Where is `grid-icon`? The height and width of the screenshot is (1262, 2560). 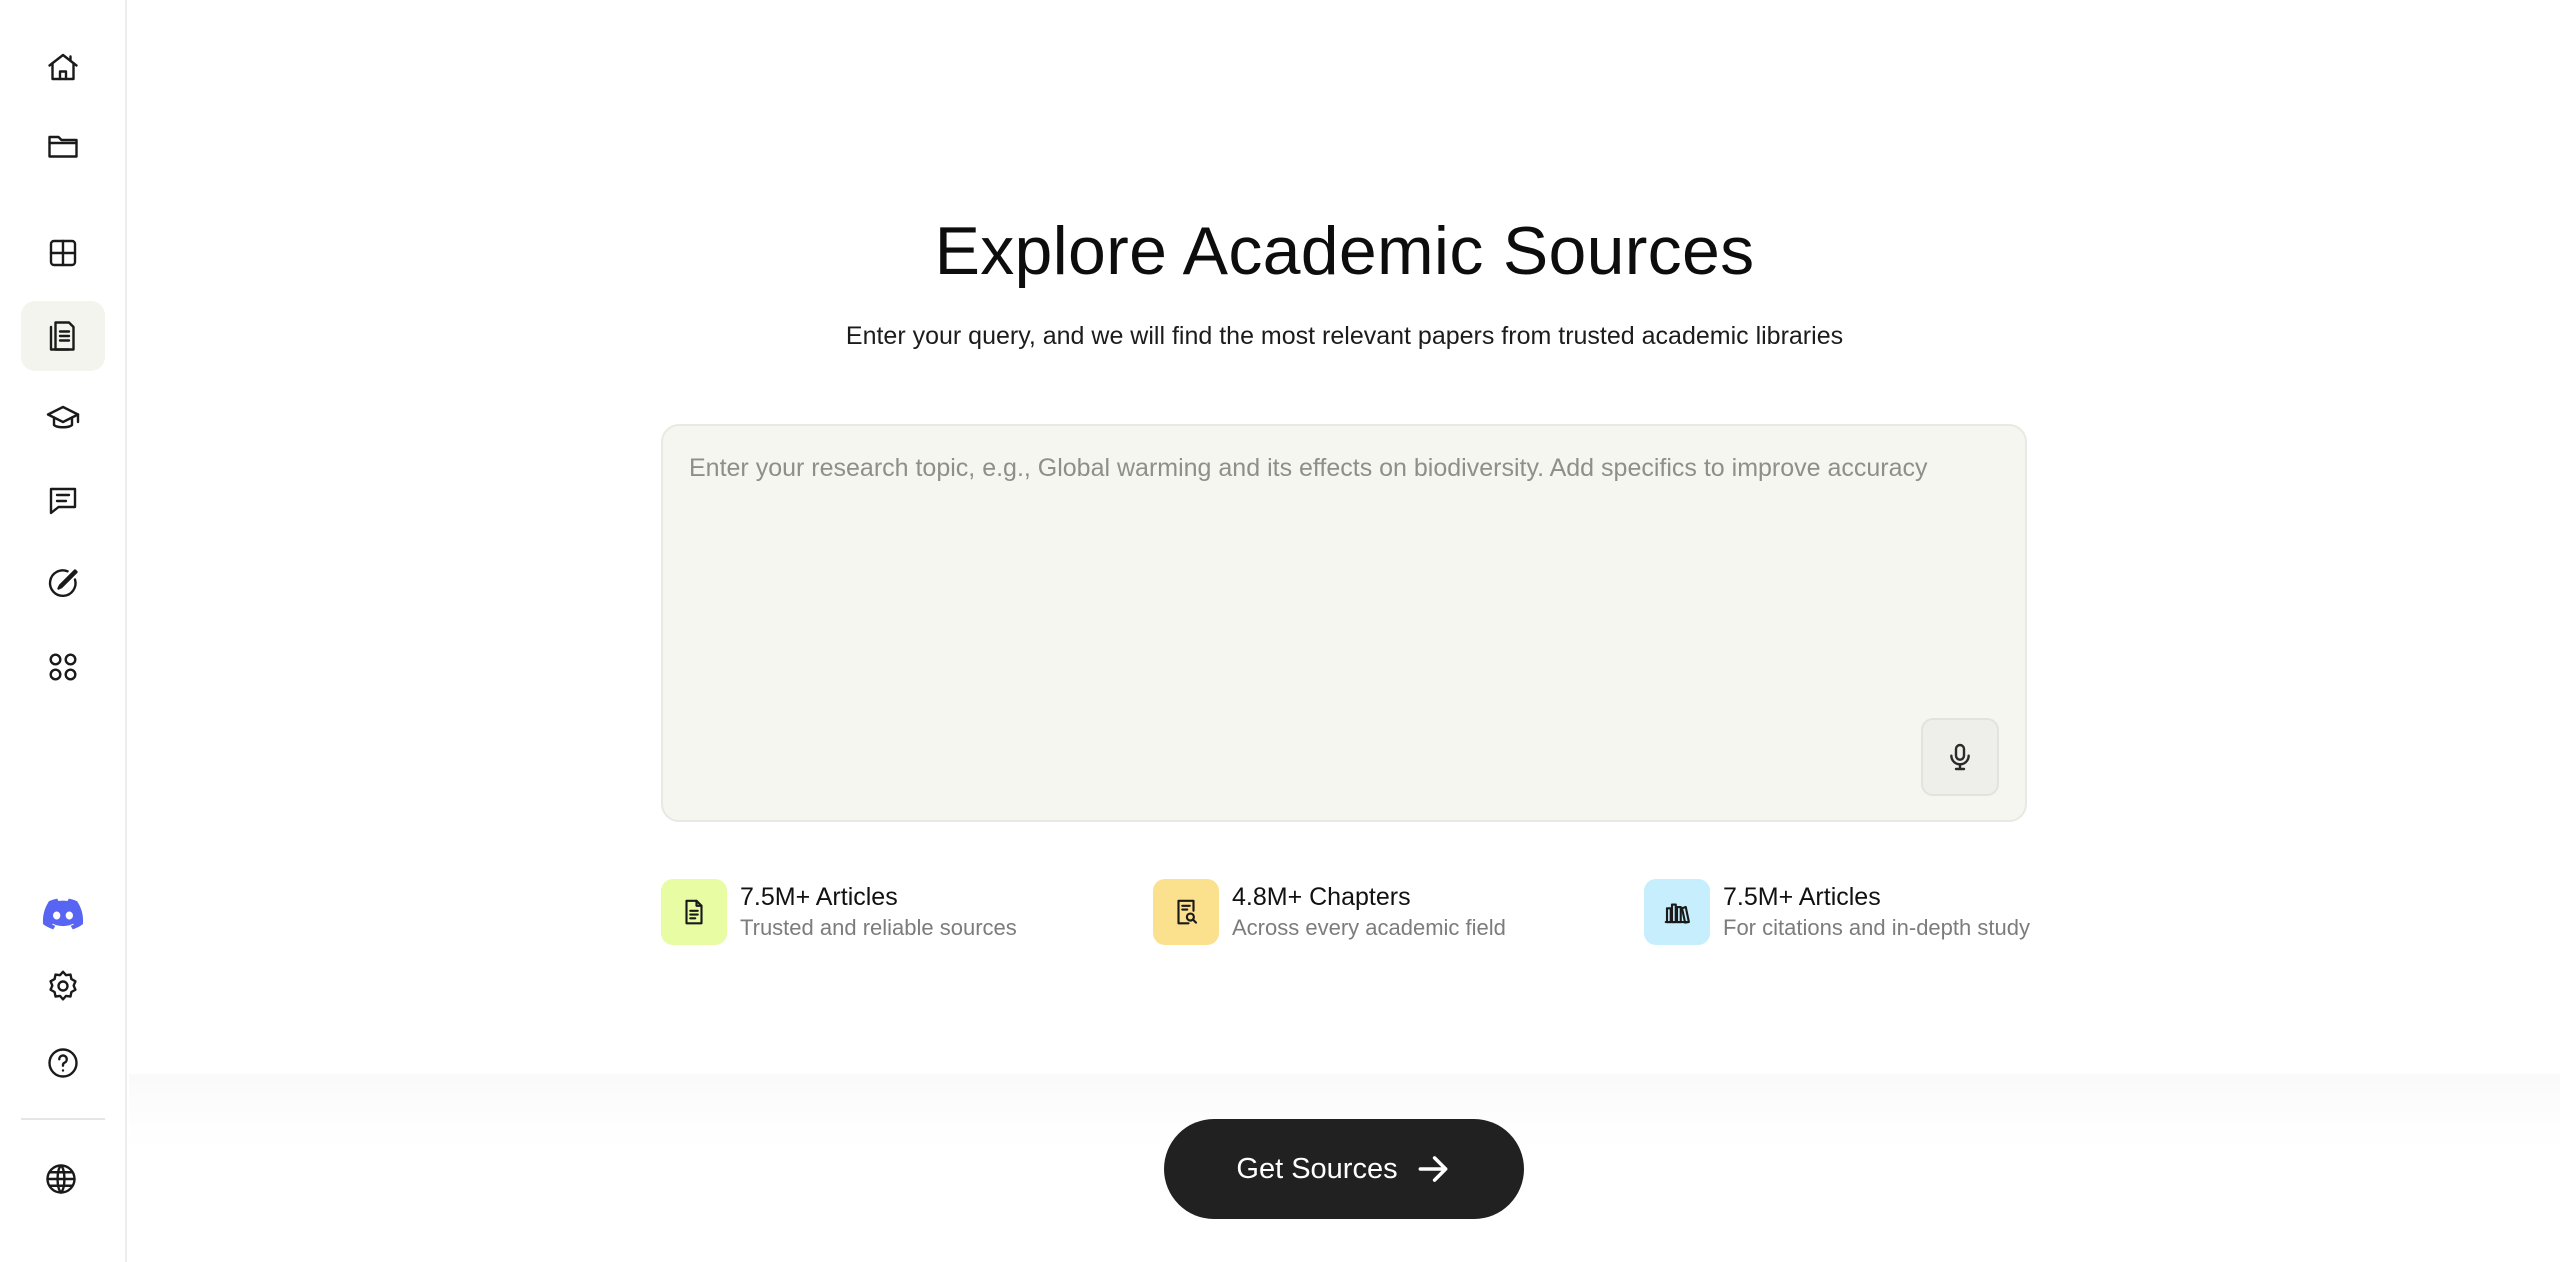
grid-icon is located at coordinates (63, 253).